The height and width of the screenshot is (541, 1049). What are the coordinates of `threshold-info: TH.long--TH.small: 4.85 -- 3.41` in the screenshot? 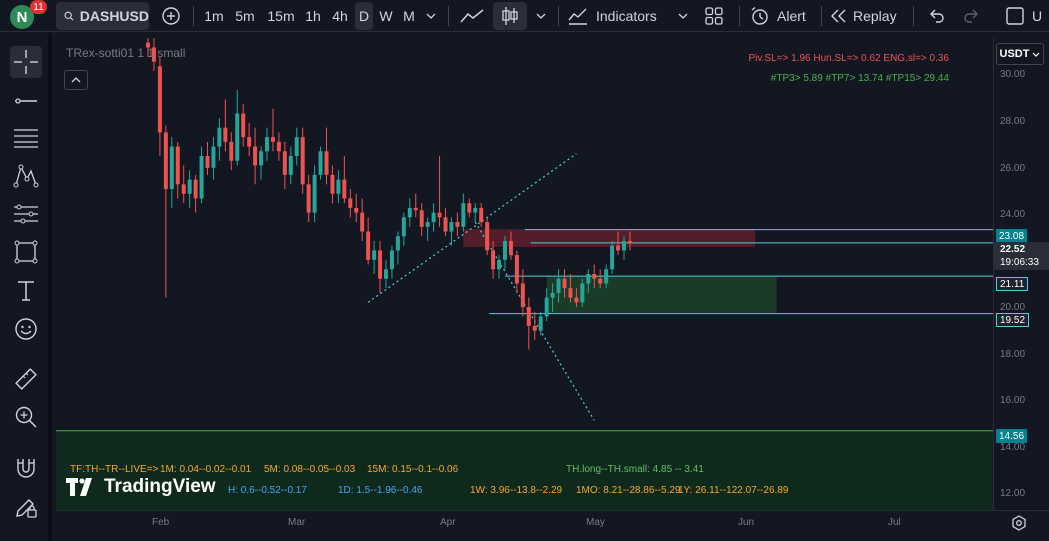 It's located at (635, 469).